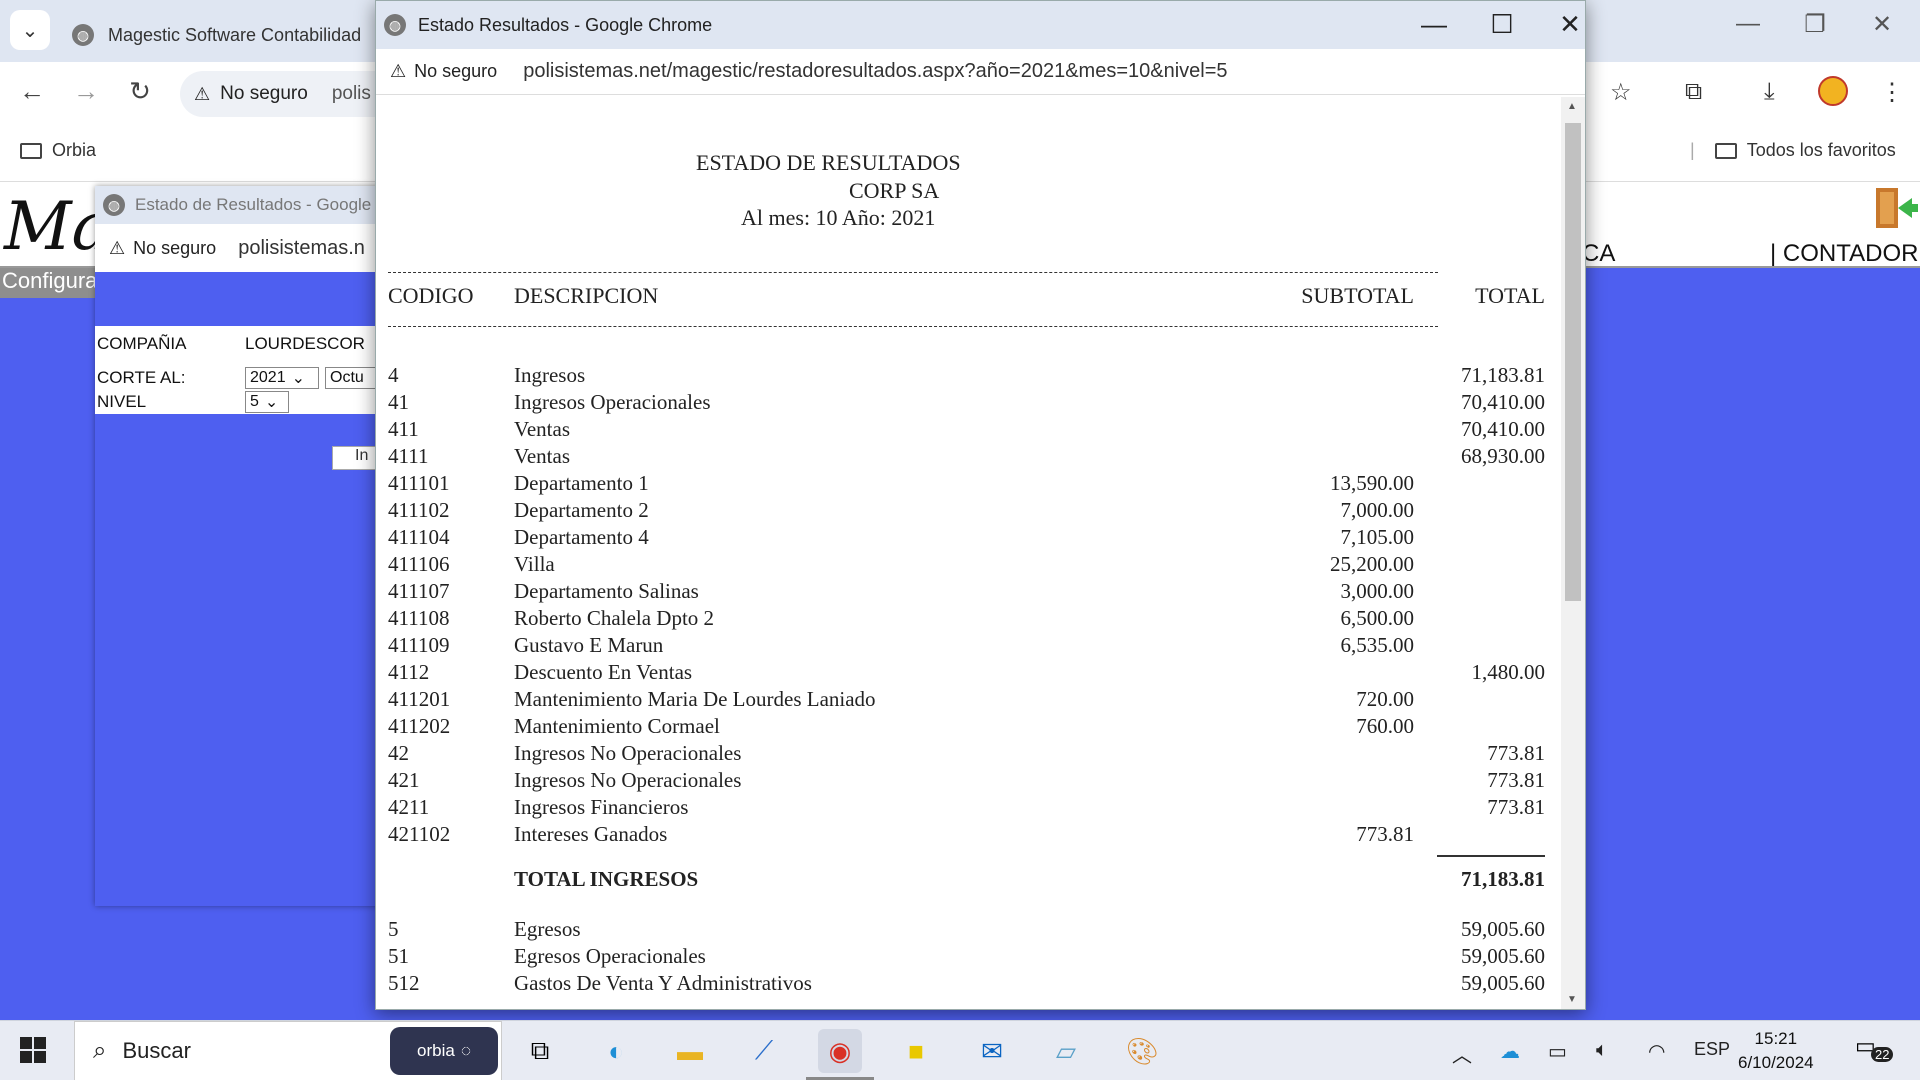 This screenshot has height=1080, width=1920. What do you see at coordinates (351, 93) in the screenshot?
I see `url-text: polis` at bounding box center [351, 93].